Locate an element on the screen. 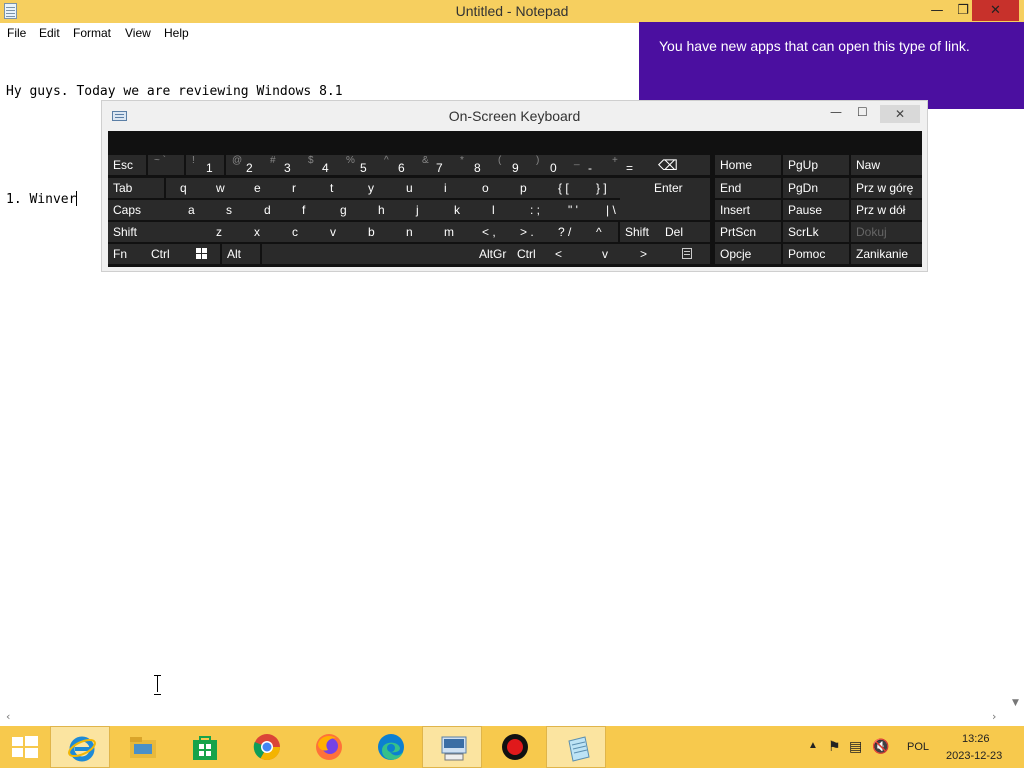 Image resolution: width=1024 pixels, height=768 pixels. key-shift-left: Shift is located at coordinates (155, 232).